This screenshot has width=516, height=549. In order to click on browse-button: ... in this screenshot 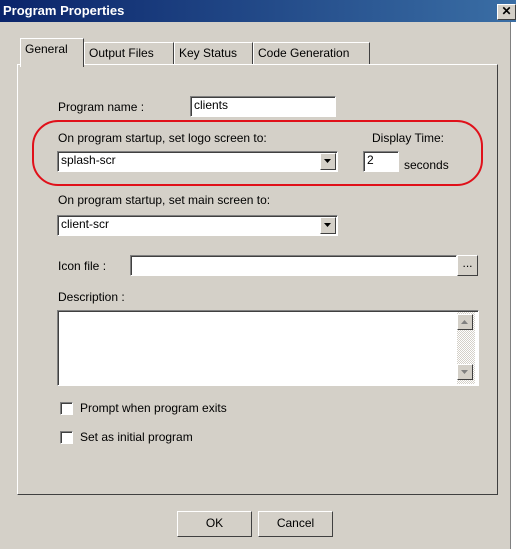, I will do `click(467, 265)`.